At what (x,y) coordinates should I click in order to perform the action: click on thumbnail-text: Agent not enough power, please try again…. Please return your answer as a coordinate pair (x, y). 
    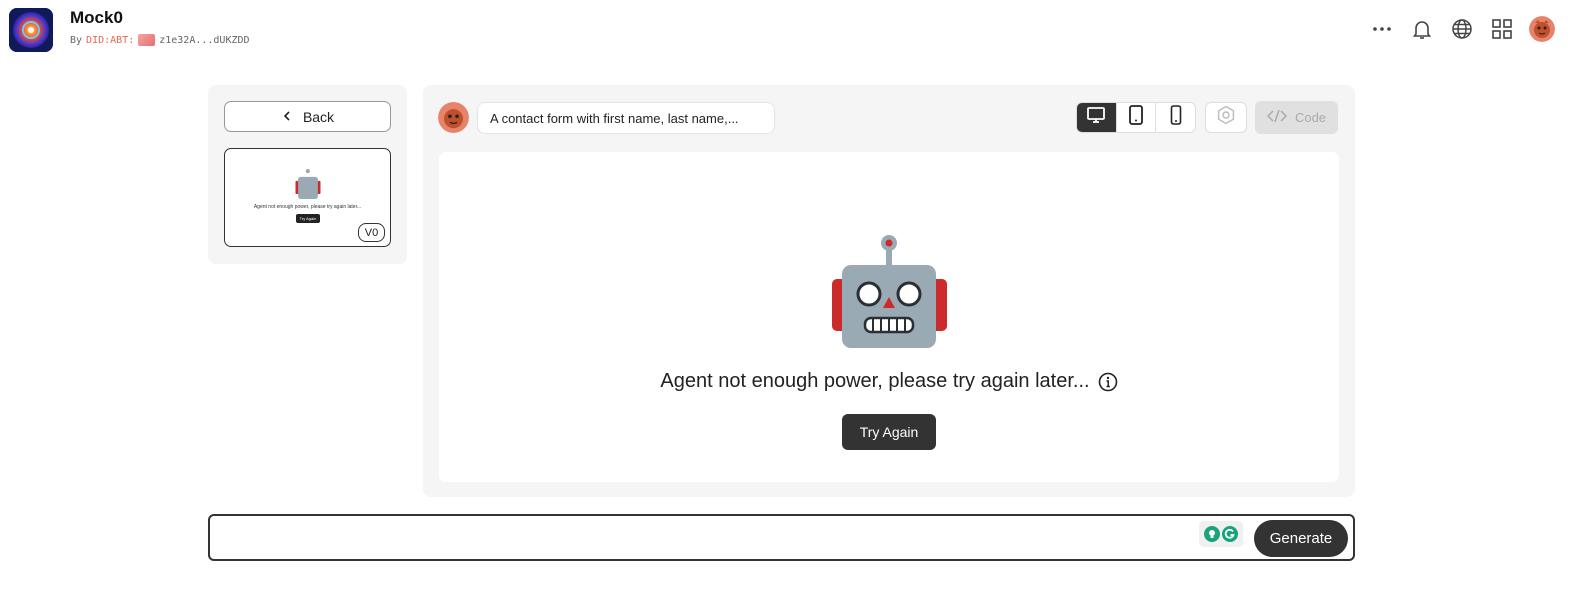
    Looking at the image, I should click on (307, 207).